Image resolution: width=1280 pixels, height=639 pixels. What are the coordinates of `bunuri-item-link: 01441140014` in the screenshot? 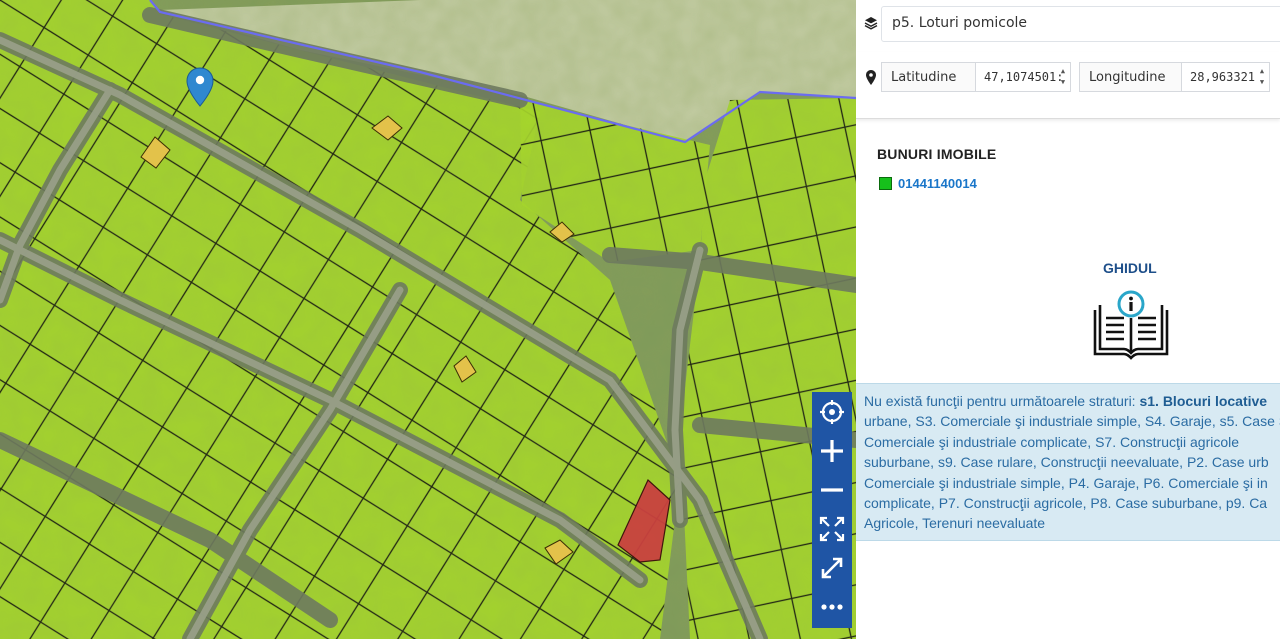 It's located at (937, 183).